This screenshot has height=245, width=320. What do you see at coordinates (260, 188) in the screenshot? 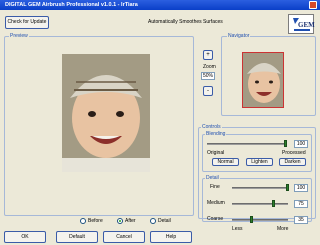
I see `fine-slider` at bounding box center [260, 188].